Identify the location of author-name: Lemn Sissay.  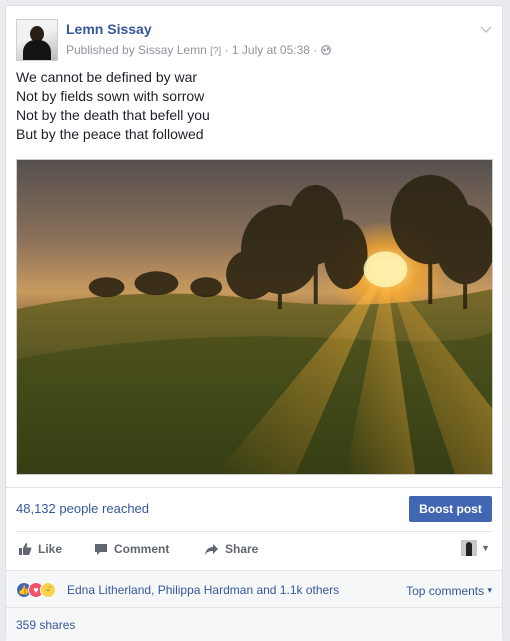
(109, 29).